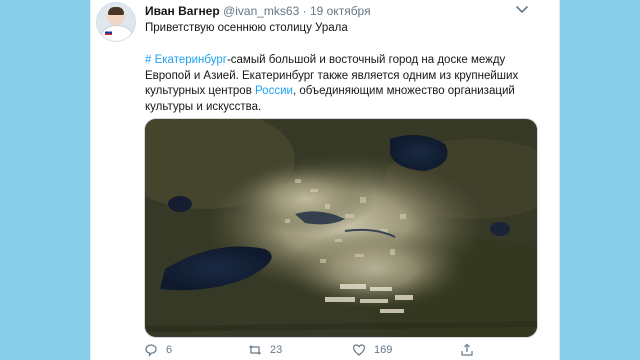  What do you see at coordinates (169, 350) in the screenshot?
I see `reply-count: 6` at bounding box center [169, 350].